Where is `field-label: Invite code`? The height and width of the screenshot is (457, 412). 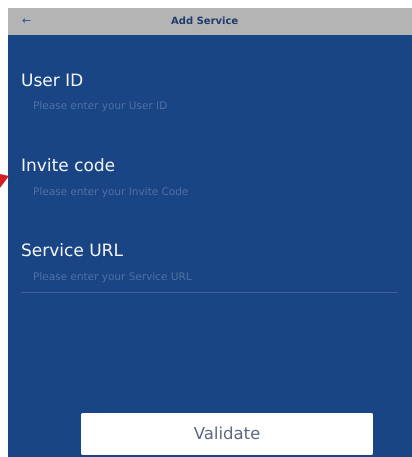
field-label: Invite code is located at coordinates (68, 166).